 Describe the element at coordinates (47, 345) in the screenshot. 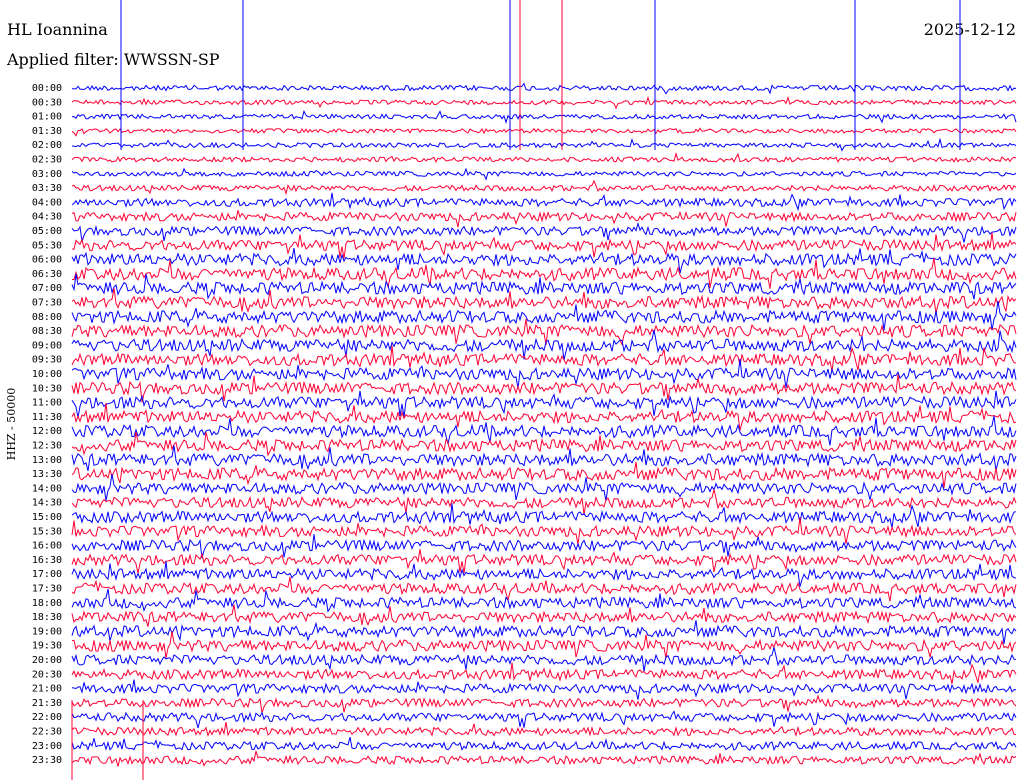

I see `row-time-label: 09:00` at that location.